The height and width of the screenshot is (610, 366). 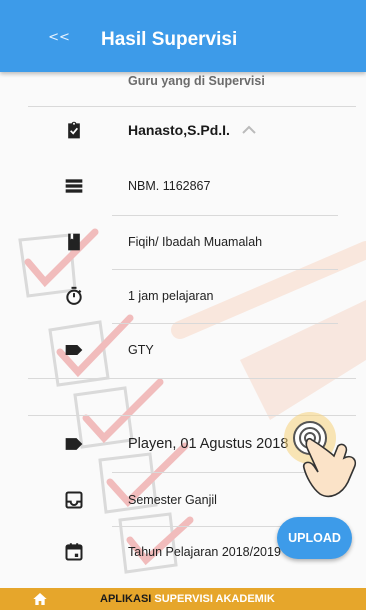 What do you see at coordinates (74, 242) in the screenshot?
I see `book-icon` at bounding box center [74, 242].